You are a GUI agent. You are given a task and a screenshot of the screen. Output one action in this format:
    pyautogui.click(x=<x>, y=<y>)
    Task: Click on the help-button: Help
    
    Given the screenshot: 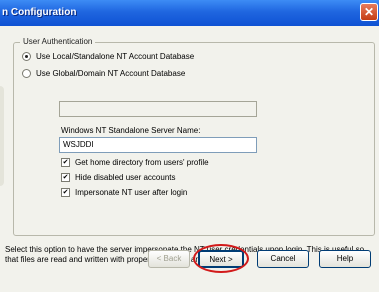 What is the action you would take?
    pyautogui.click(x=345, y=259)
    